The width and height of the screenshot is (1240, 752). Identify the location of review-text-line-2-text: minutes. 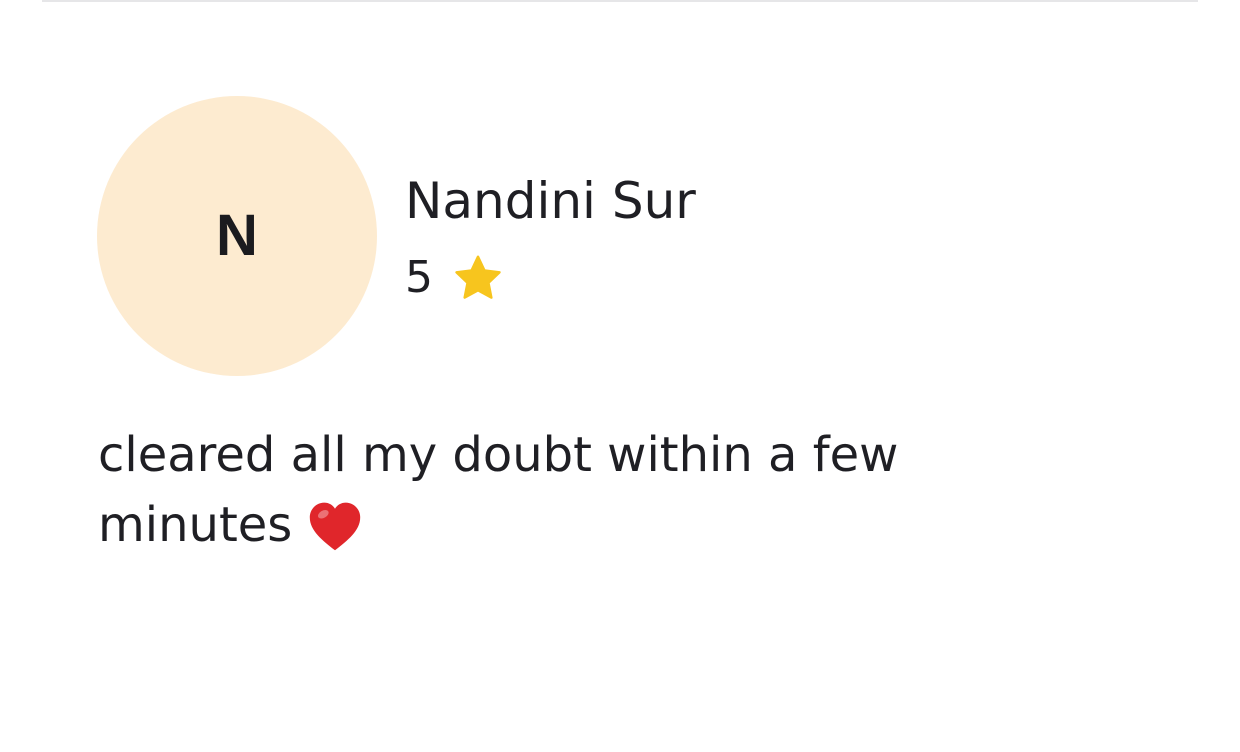
(195, 525).